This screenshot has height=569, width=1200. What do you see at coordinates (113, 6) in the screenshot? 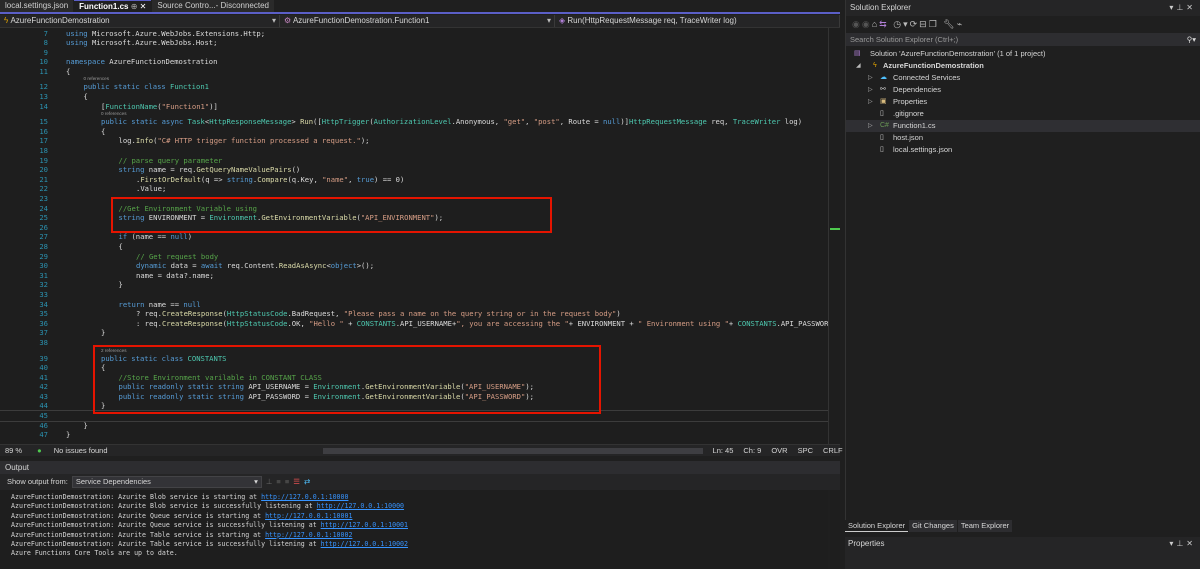
I see `tab-function1: Function1.cs ⊕ ✕` at bounding box center [113, 6].